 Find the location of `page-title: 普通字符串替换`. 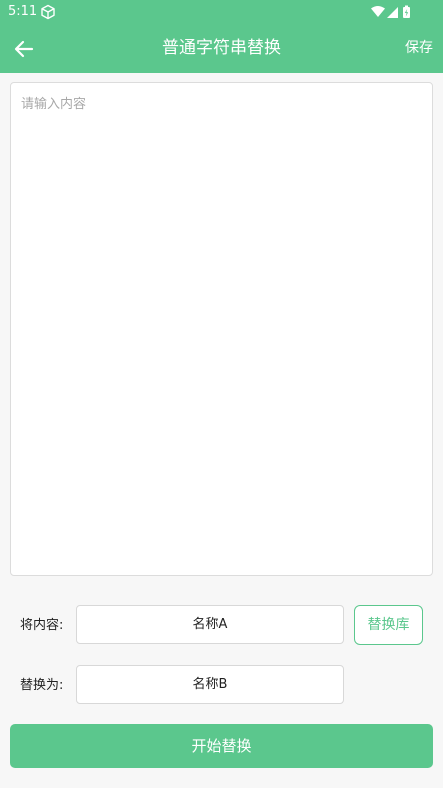

page-title: 普通字符串替换 is located at coordinates (221, 48).